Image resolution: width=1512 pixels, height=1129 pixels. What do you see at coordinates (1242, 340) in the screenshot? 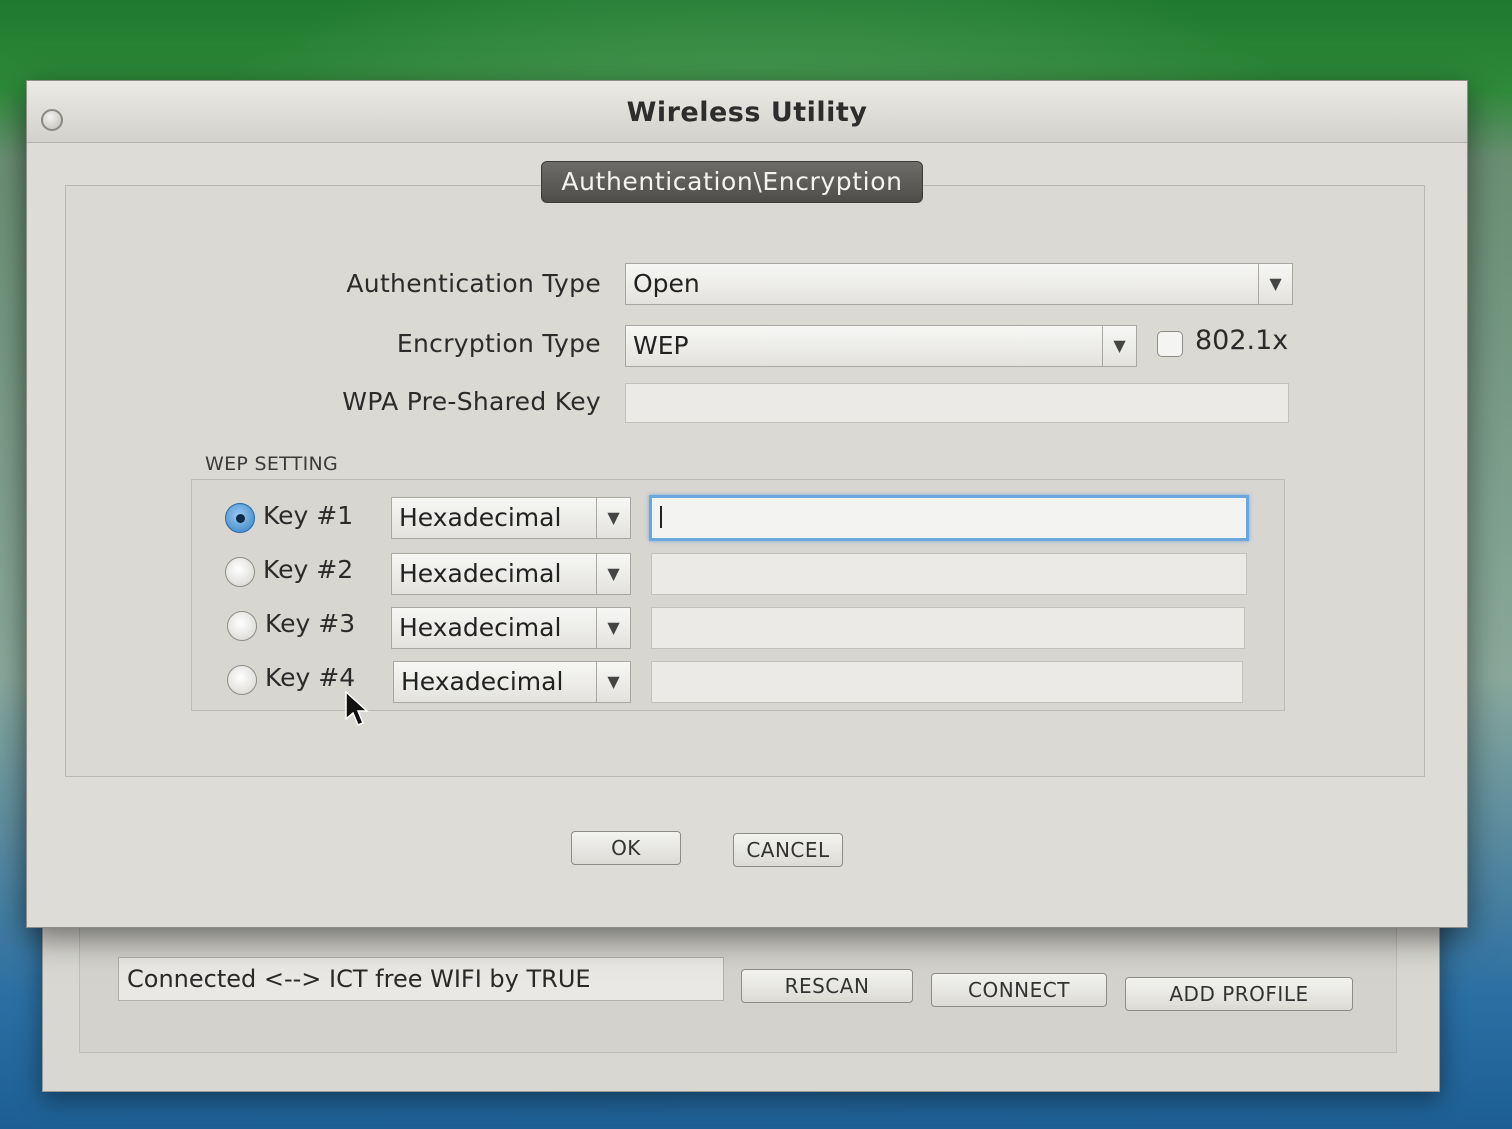
I see `dot1x-label: 802.1x` at bounding box center [1242, 340].